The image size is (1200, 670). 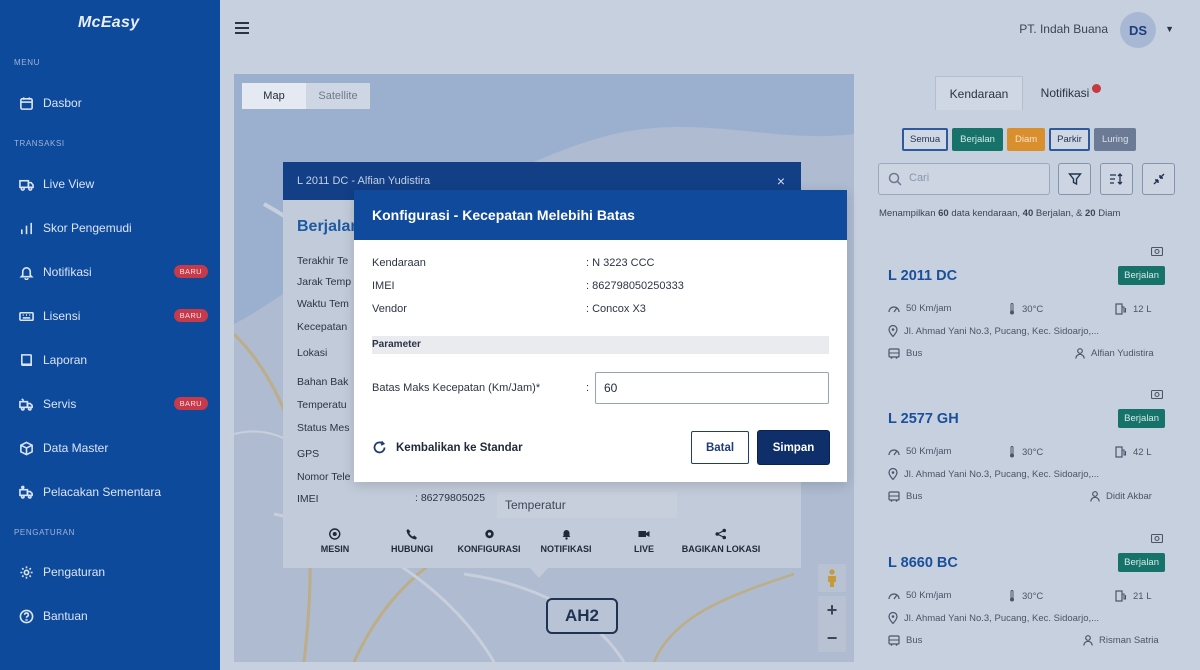 What do you see at coordinates (62, 316) in the screenshot?
I see `sidebar-item-label: Lisensi` at bounding box center [62, 316].